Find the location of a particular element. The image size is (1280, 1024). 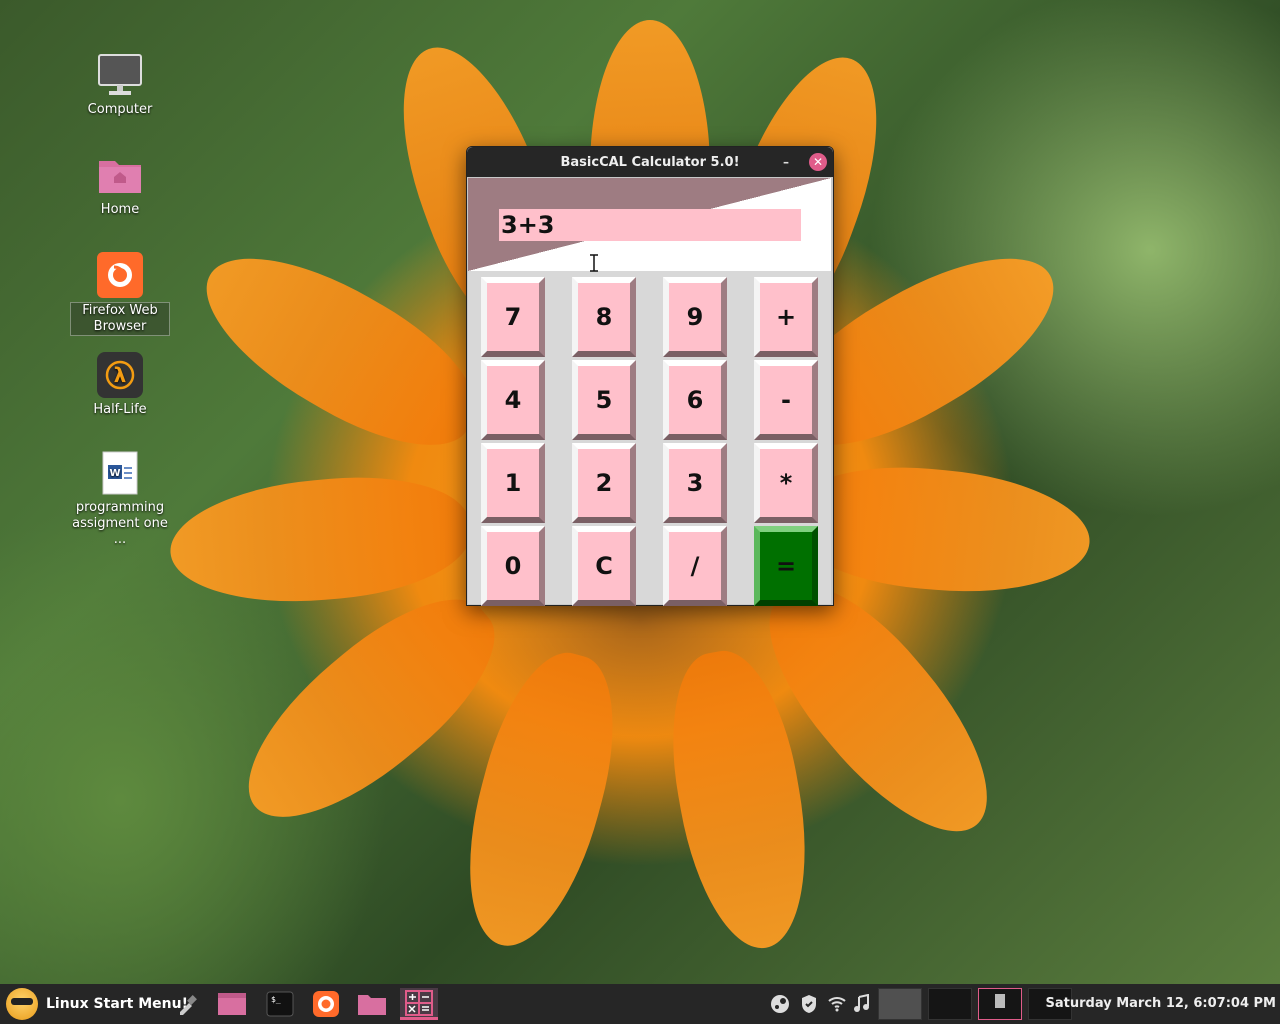

wifi-icon is located at coordinates (837, 1005).